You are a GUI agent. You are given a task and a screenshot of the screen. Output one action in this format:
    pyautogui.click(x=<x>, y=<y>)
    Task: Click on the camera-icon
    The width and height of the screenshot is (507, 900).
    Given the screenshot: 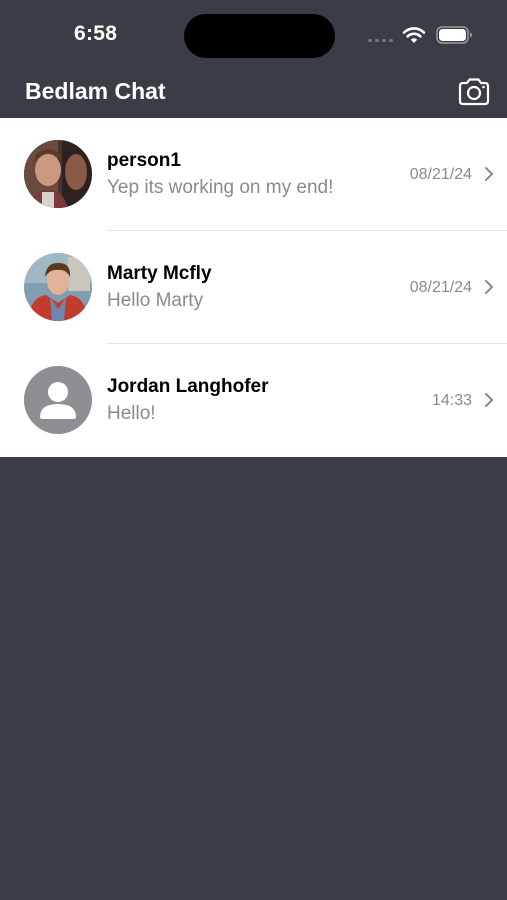 What is the action you would take?
    pyautogui.click(x=474, y=92)
    